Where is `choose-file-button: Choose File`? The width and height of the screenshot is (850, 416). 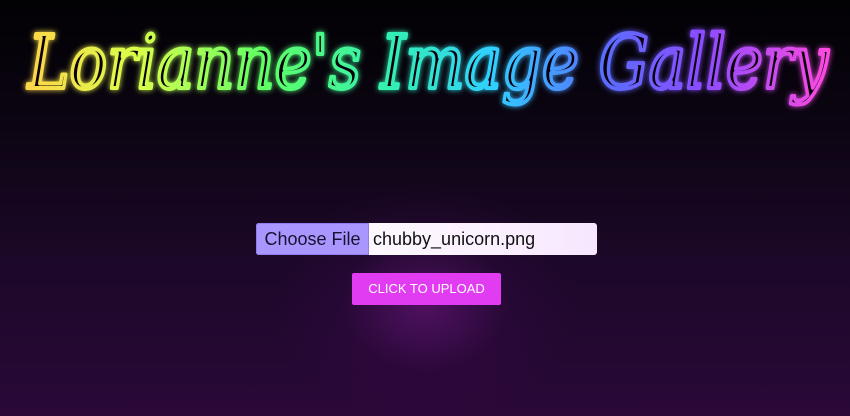 choose-file-button: Choose File is located at coordinates (312, 239).